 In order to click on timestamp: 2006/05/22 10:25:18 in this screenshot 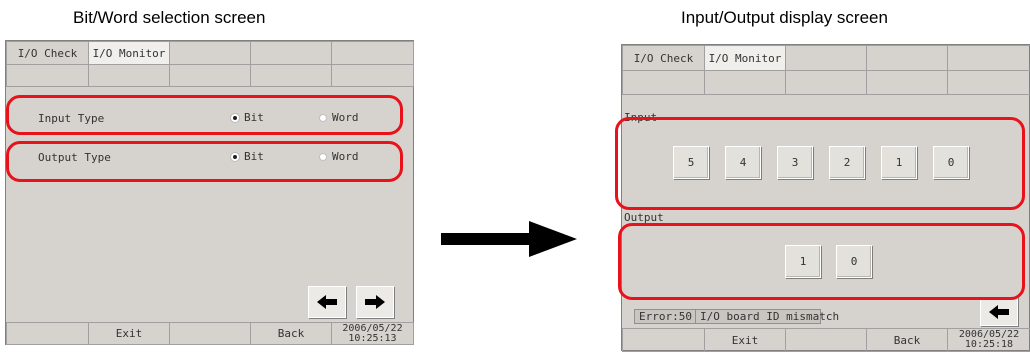, I will do `click(988, 340)`.